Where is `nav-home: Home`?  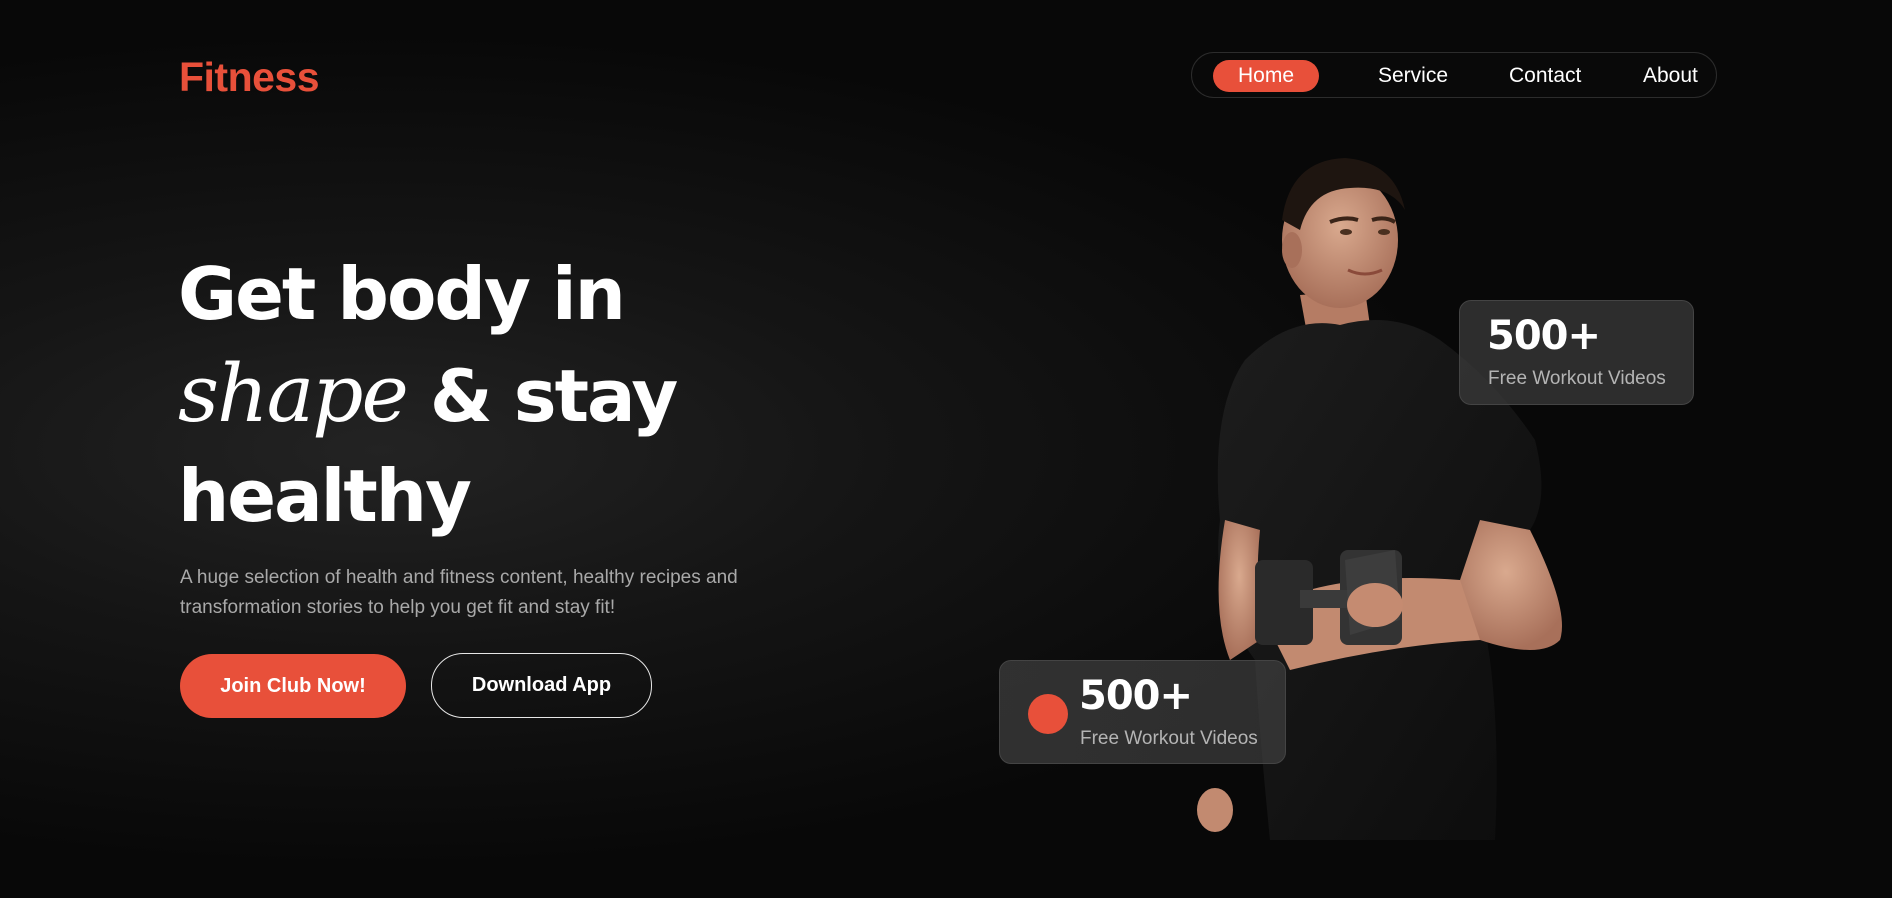
nav-home: Home is located at coordinates (1266, 76).